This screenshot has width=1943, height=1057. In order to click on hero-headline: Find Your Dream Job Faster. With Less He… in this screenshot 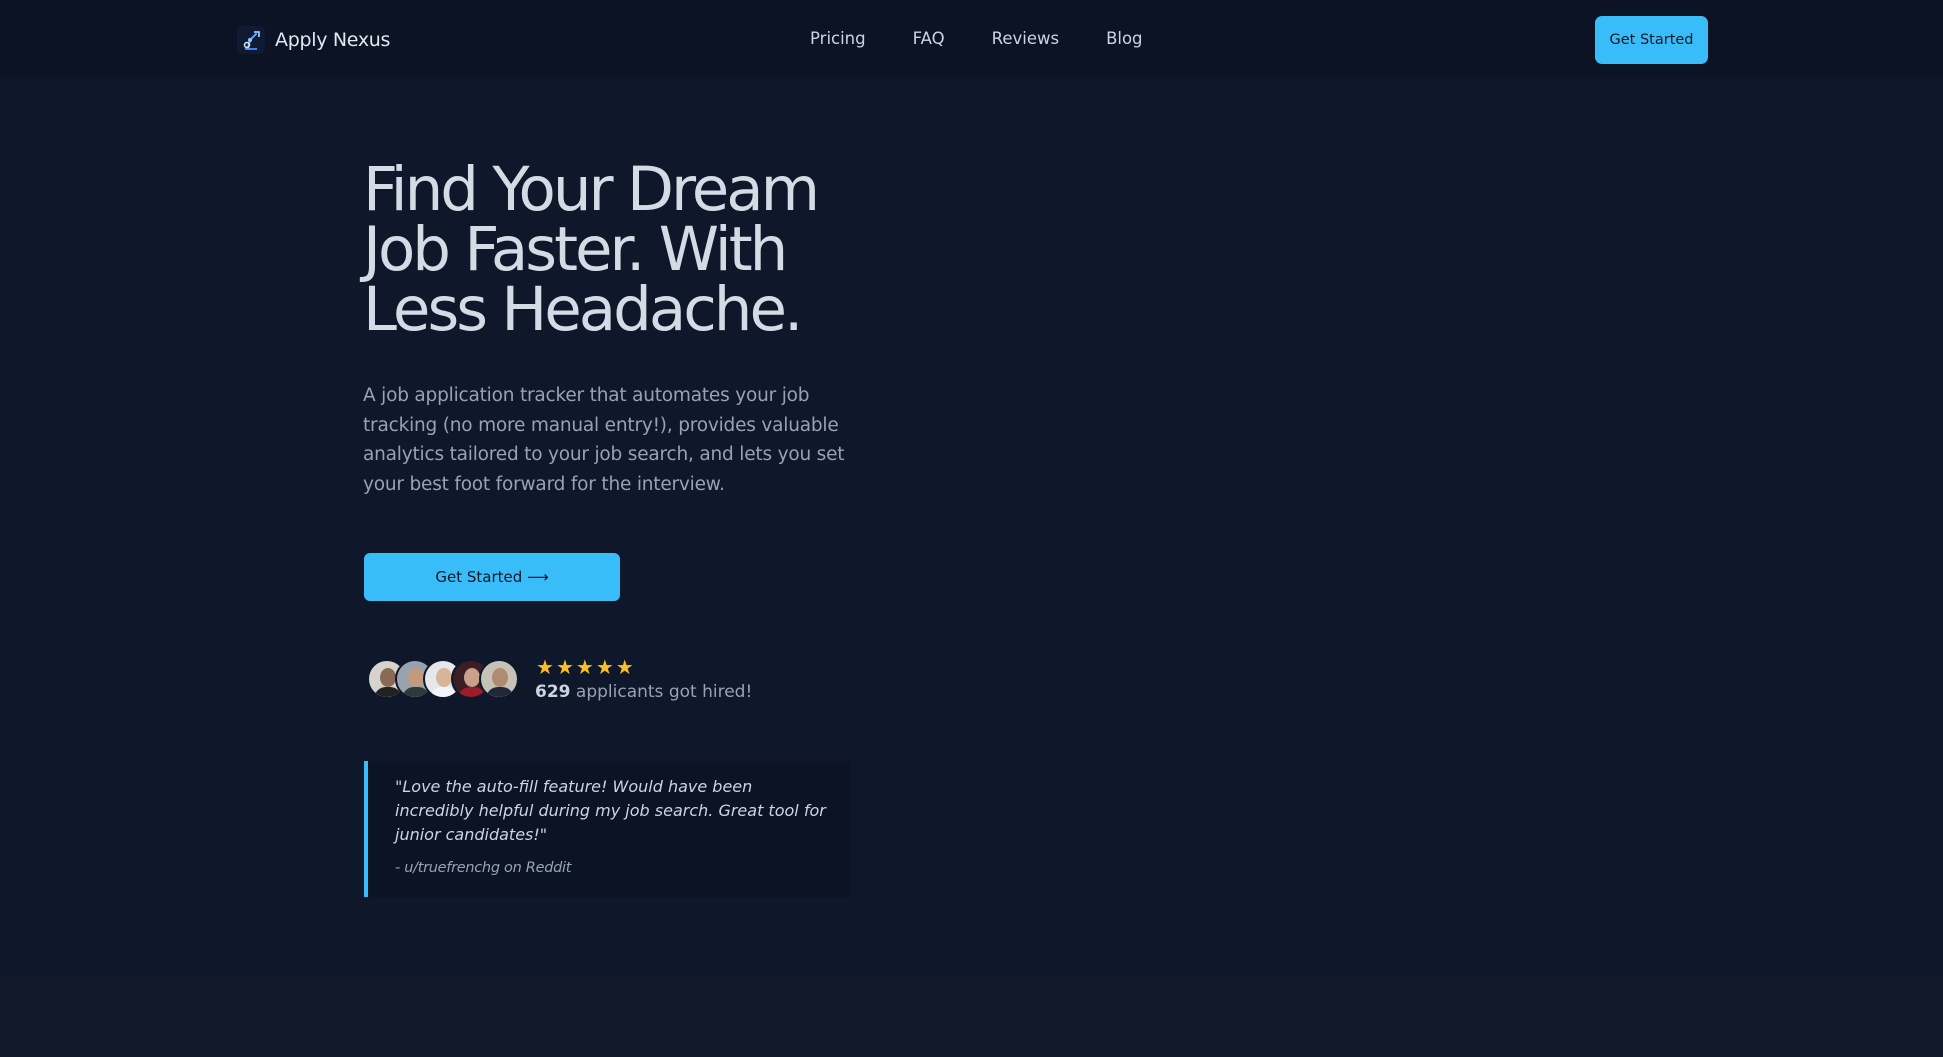, I will do `click(591, 249)`.